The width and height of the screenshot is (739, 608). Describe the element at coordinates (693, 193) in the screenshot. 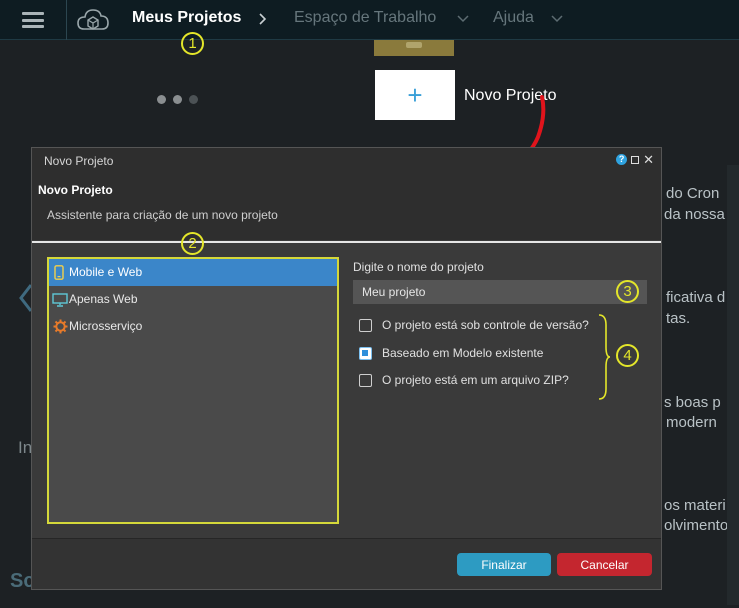

I see `background-text: do Cron` at that location.